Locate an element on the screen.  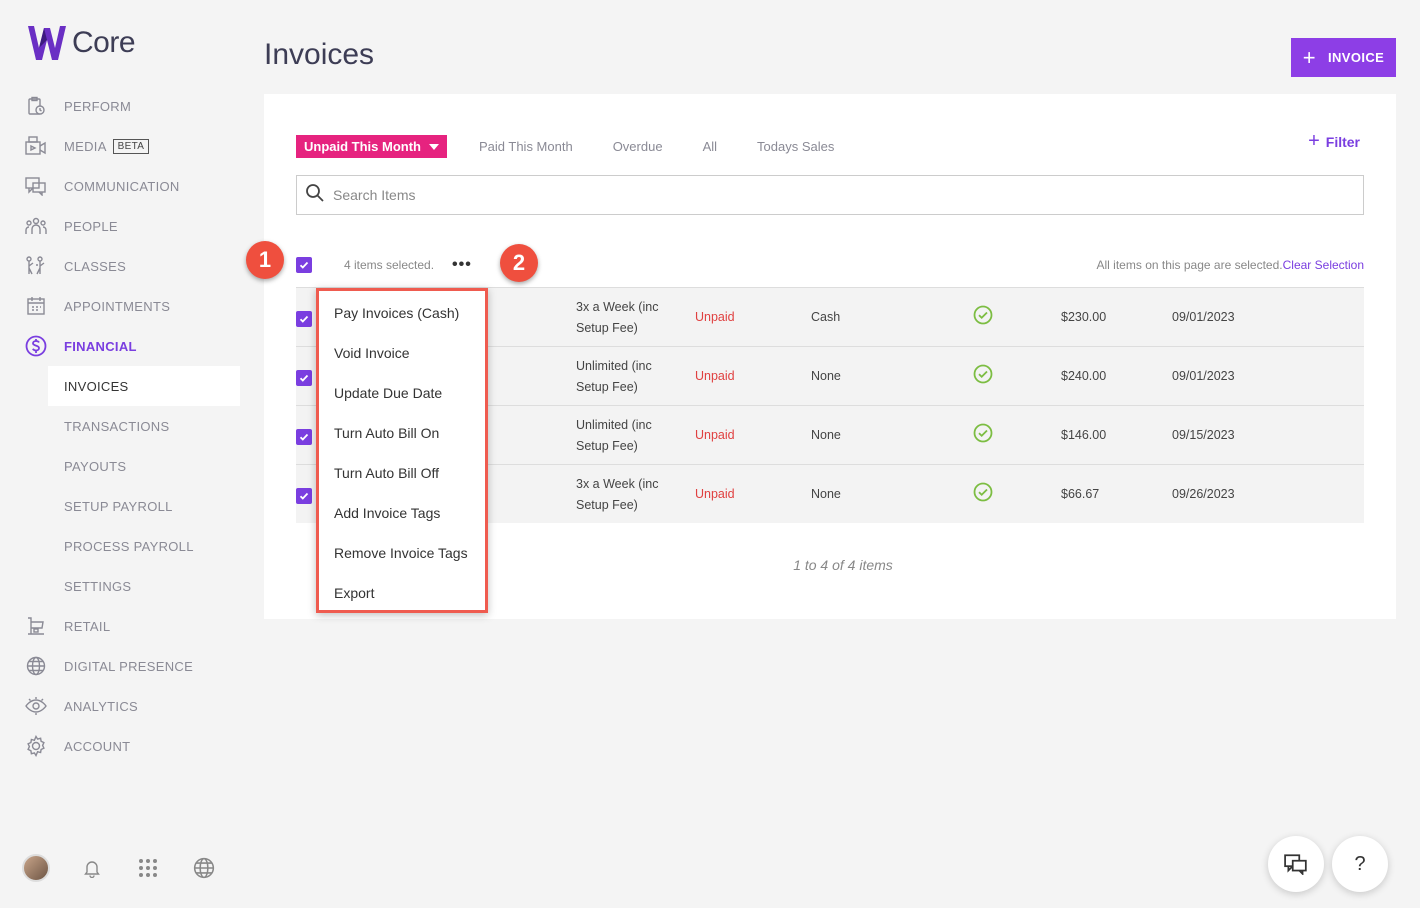
subnav-payouts: PAYOUTS is located at coordinates (125, 466).